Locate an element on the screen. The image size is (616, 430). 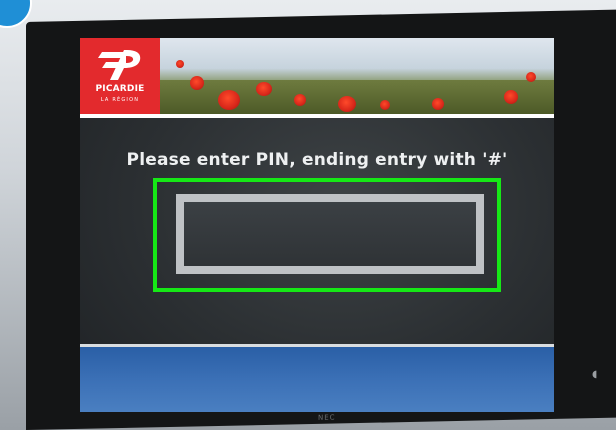
picardie-logo: PICARDIE LA RÉGION is located at coordinates (120, 76).